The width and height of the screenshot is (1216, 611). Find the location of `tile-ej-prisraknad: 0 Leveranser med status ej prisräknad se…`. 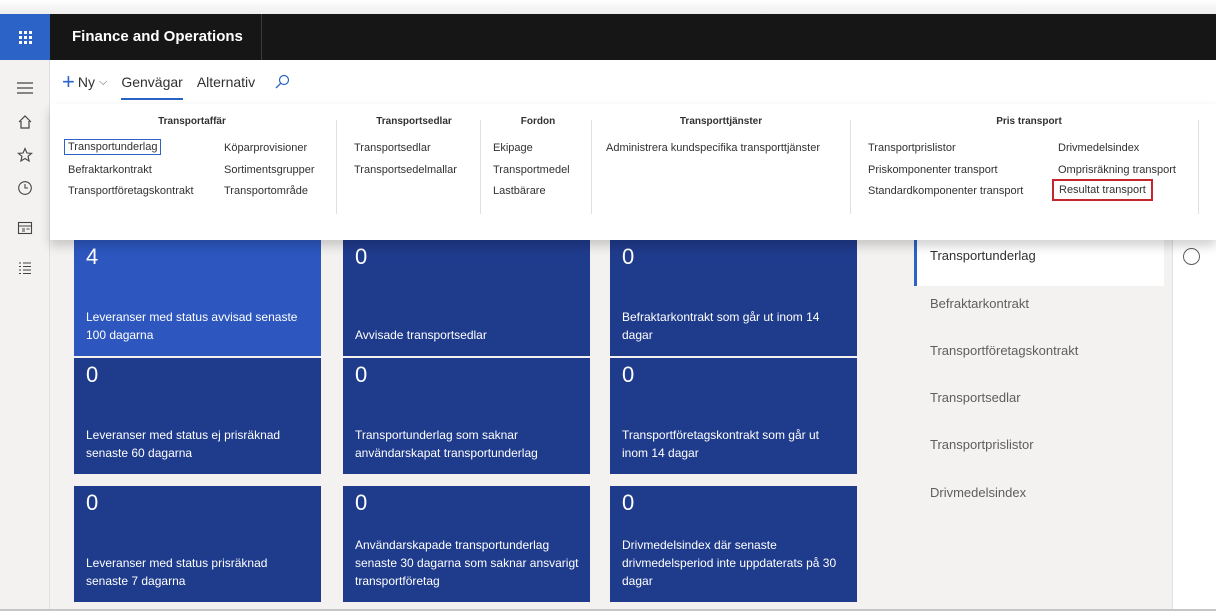

tile-ej-prisraknad: 0 Leveranser med status ej prisräknad se… is located at coordinates (197, 416).